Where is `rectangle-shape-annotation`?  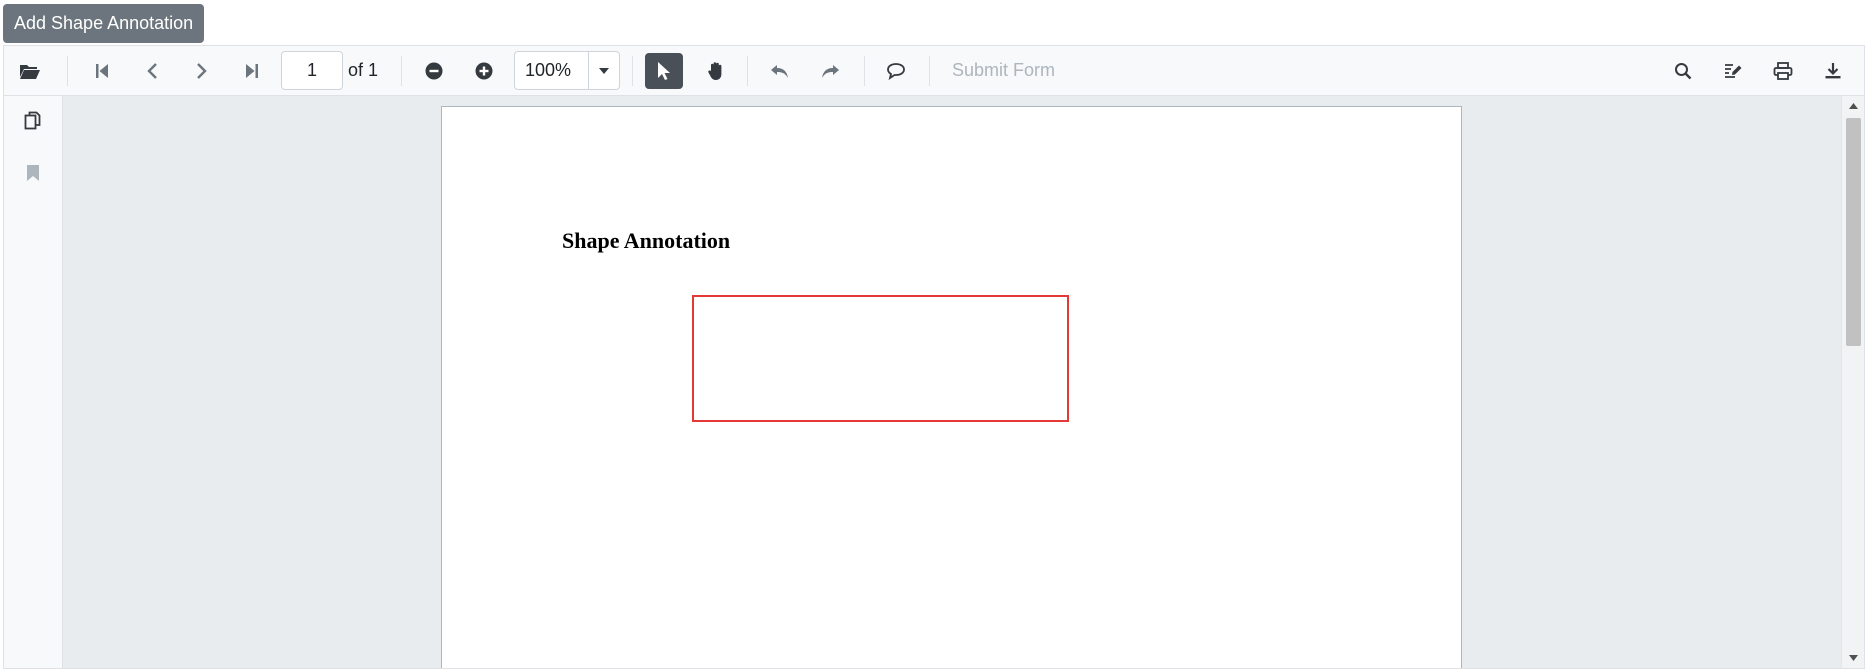 rectangle-shape-annotation is located at coordinates (880, 358).